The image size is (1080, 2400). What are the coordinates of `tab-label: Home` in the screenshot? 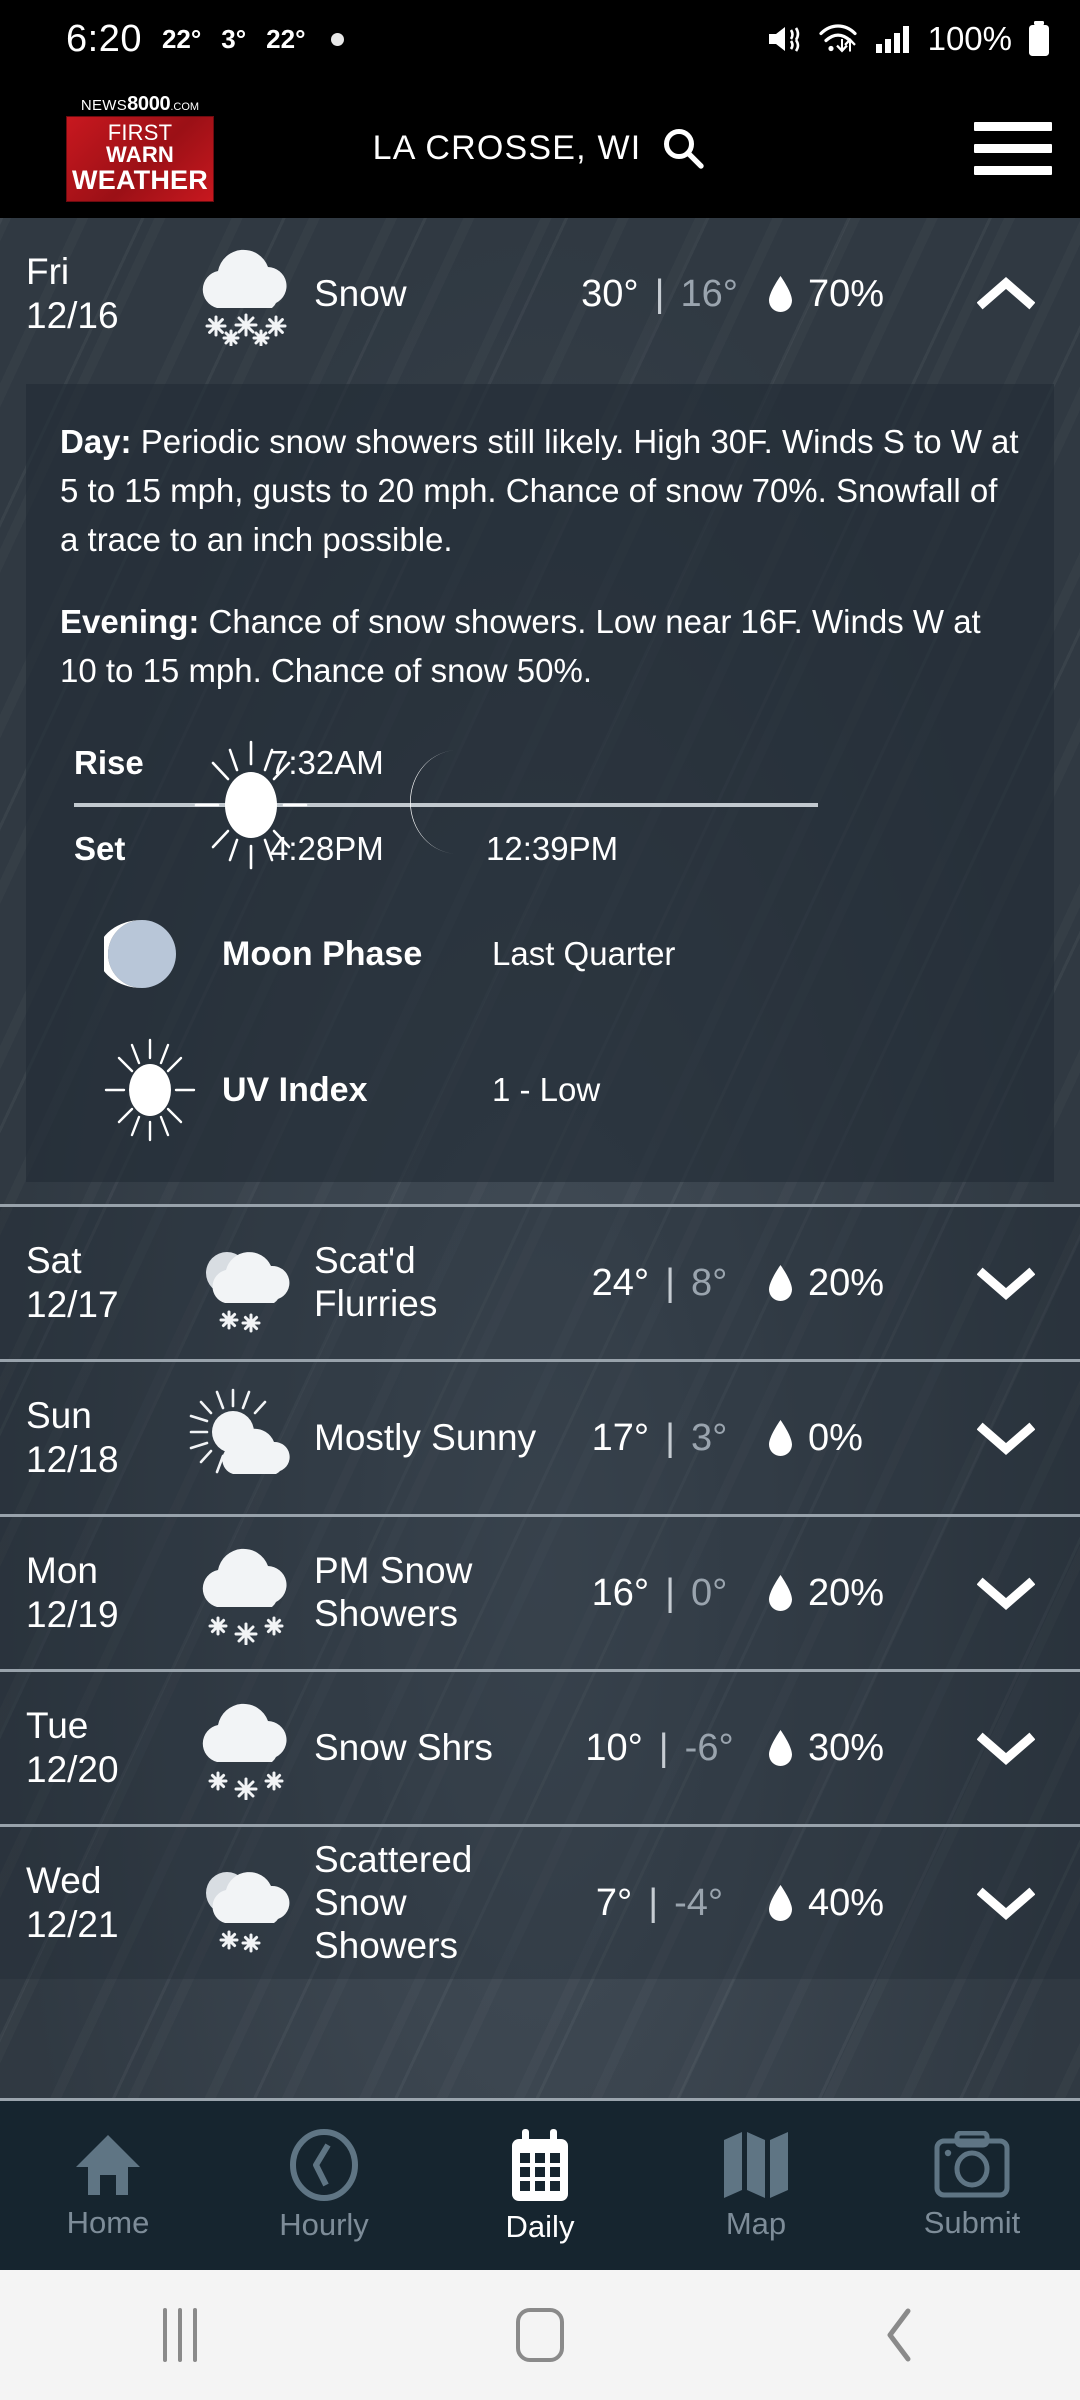 It's located at (108, 2222).